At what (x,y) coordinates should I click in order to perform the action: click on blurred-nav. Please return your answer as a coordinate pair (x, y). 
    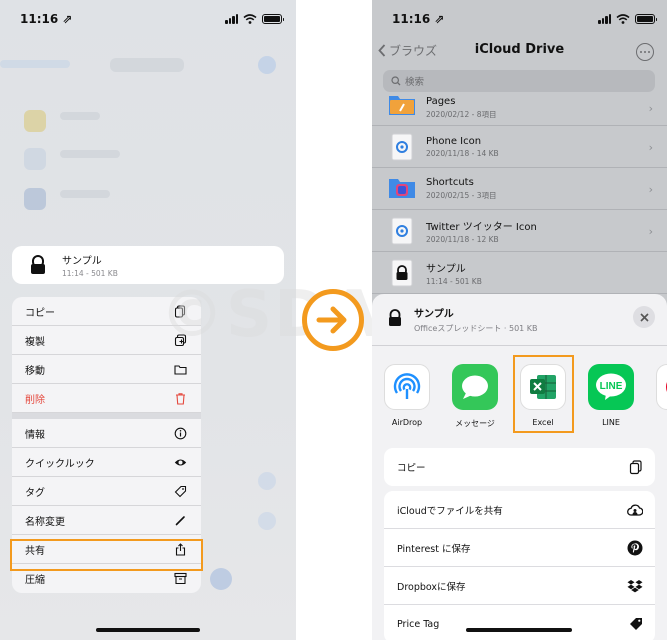
    Looking at the image, I should click on (35, 64).